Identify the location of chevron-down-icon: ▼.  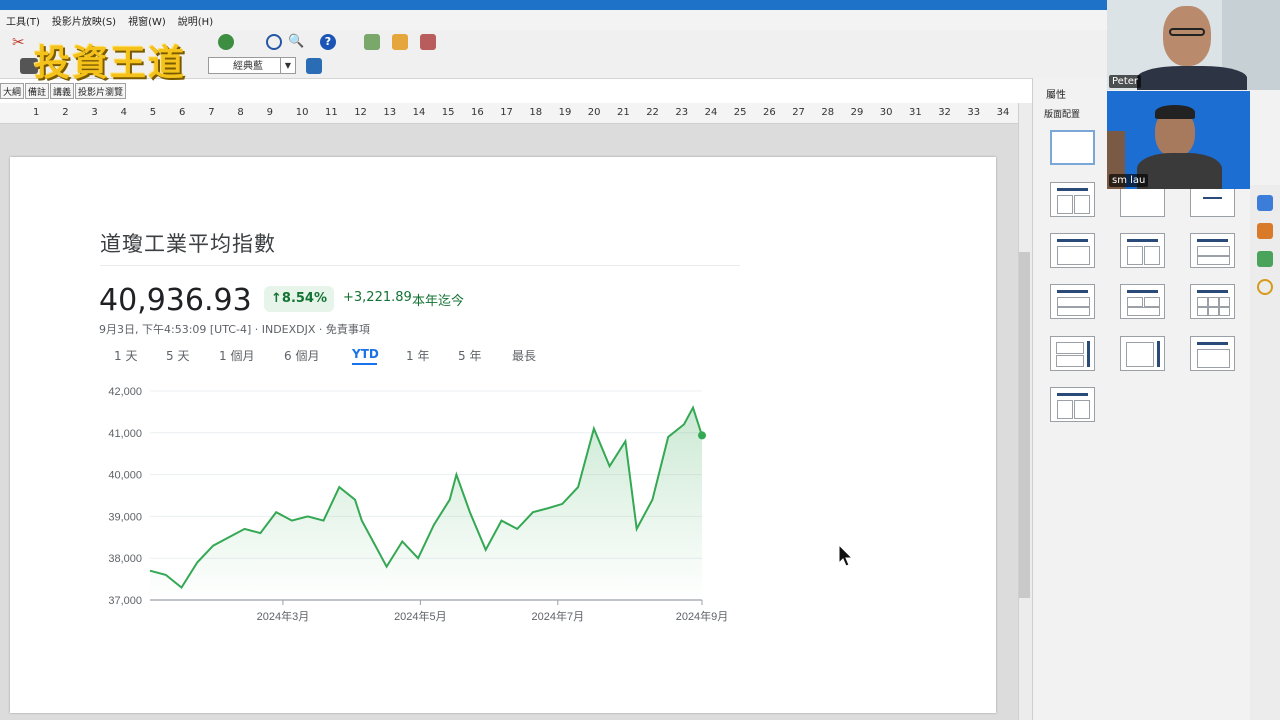
(287, 65).